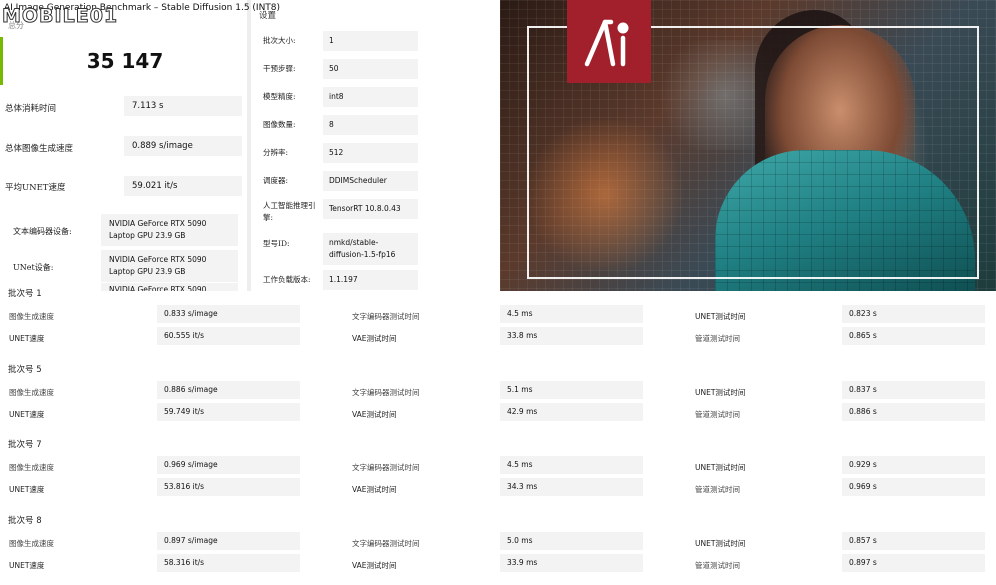 The image size is (996, 585). What do you see at coordinates (609, 41) in the screenshot?
I see `ai-logo-icon` at bounding box center [609, 41].